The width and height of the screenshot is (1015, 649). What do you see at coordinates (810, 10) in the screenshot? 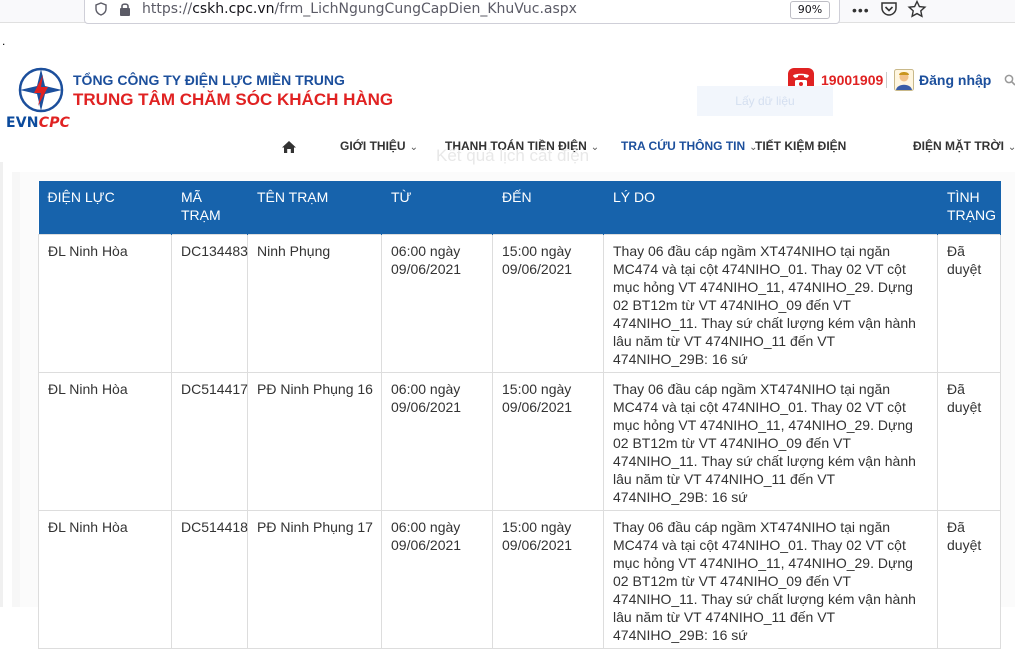
I see `zoom-level-badge: 90%` at bounding box center [810, 10].